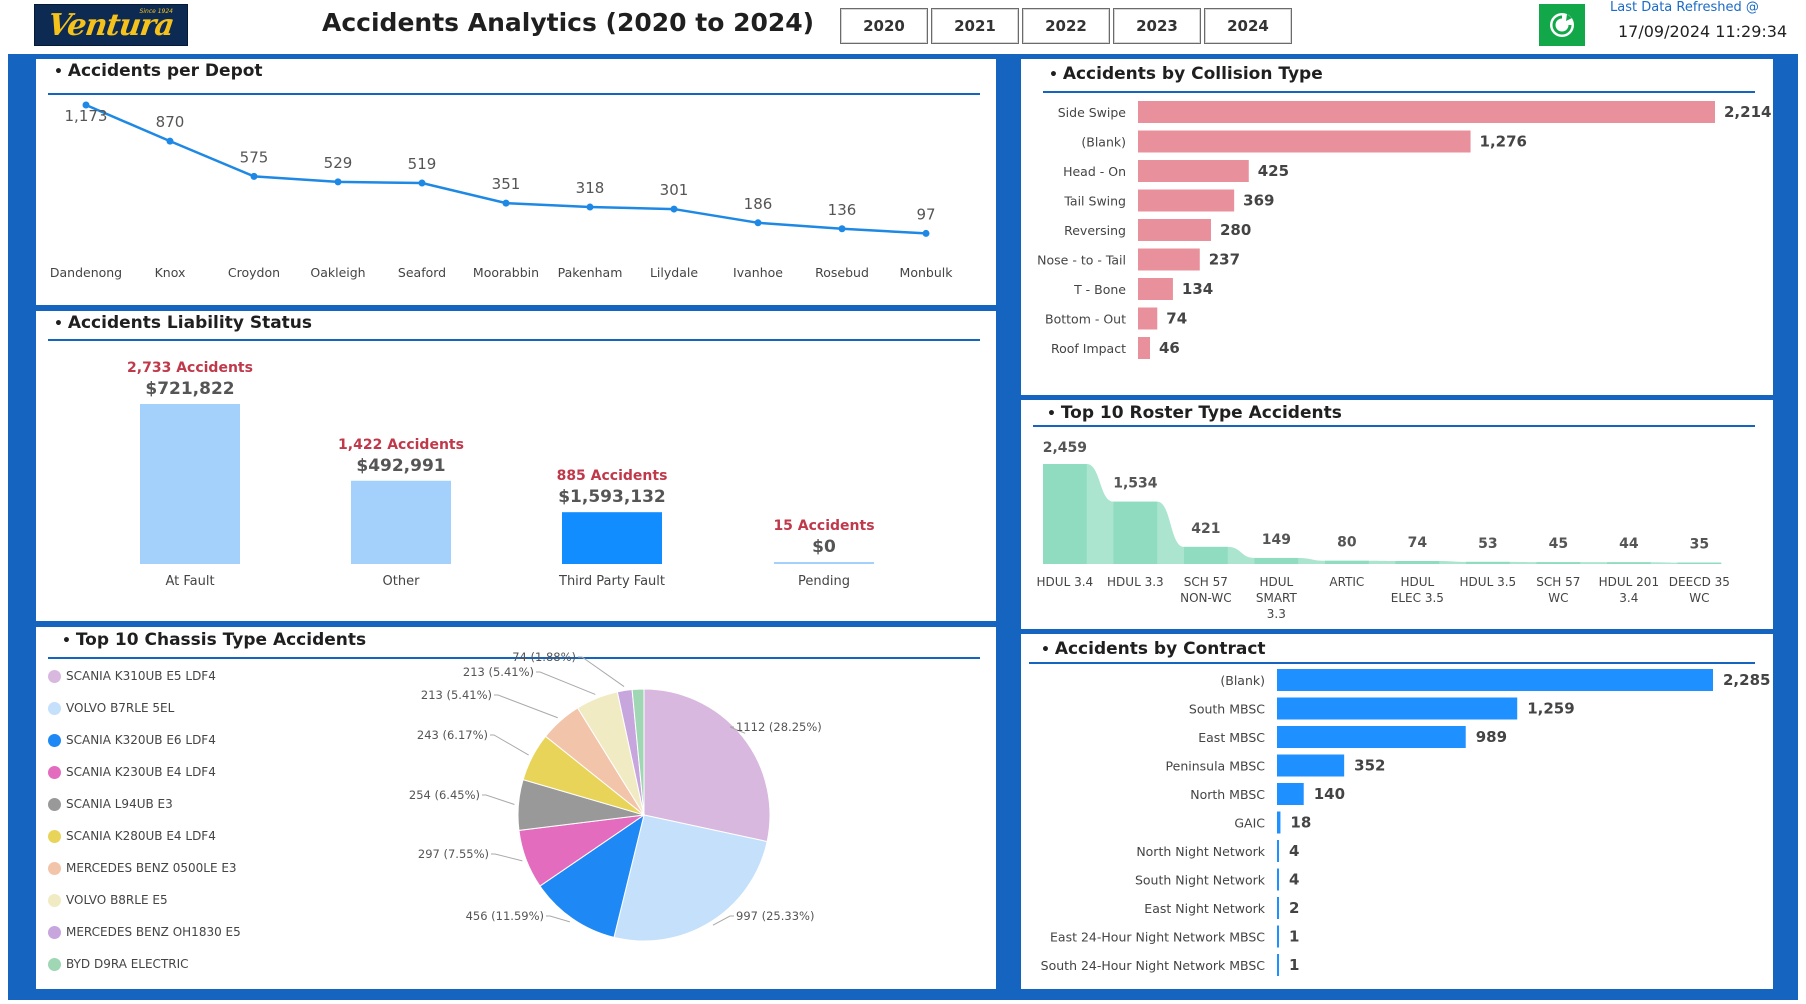 The image size is (1806, 1004). I want to click on collision-category-label-3: Tail Swing, so click(1094, 201).